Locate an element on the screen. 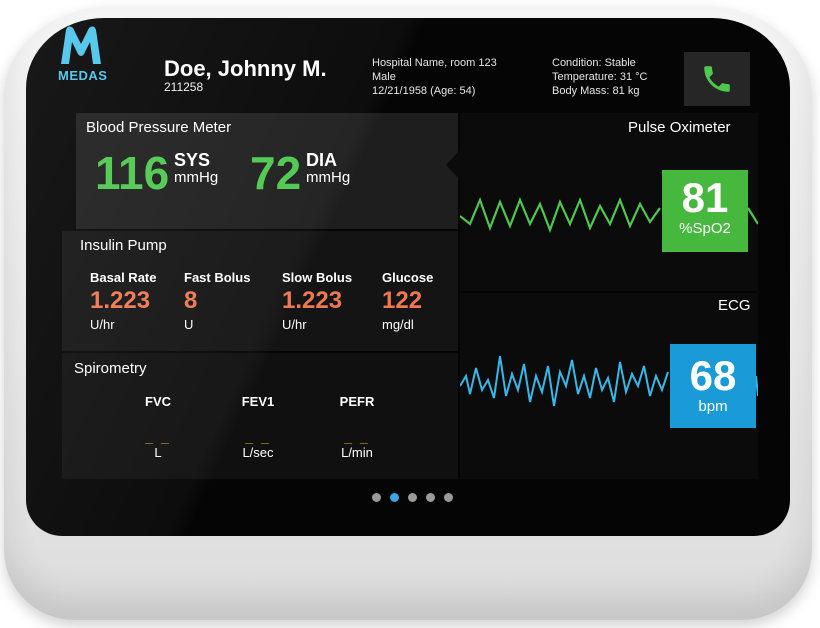 The height and width of the screenshot is (628, 820). sys-label-group: SYS mmHg is located at coordinates (196, 168).